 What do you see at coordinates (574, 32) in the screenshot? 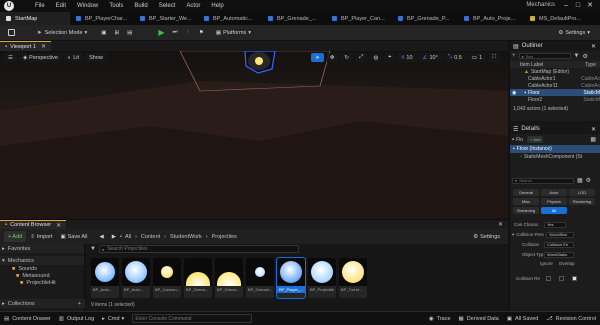
I see `settings-button: ⚙ Settings ▾` at bounding box center [574, 32].